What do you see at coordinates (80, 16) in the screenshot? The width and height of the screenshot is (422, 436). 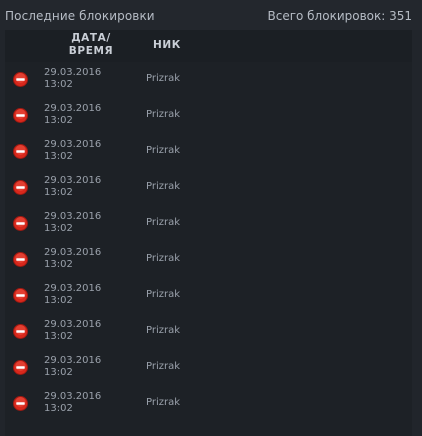 I see `panel-title: Последние блокировки` at bounding box center [80, 16].